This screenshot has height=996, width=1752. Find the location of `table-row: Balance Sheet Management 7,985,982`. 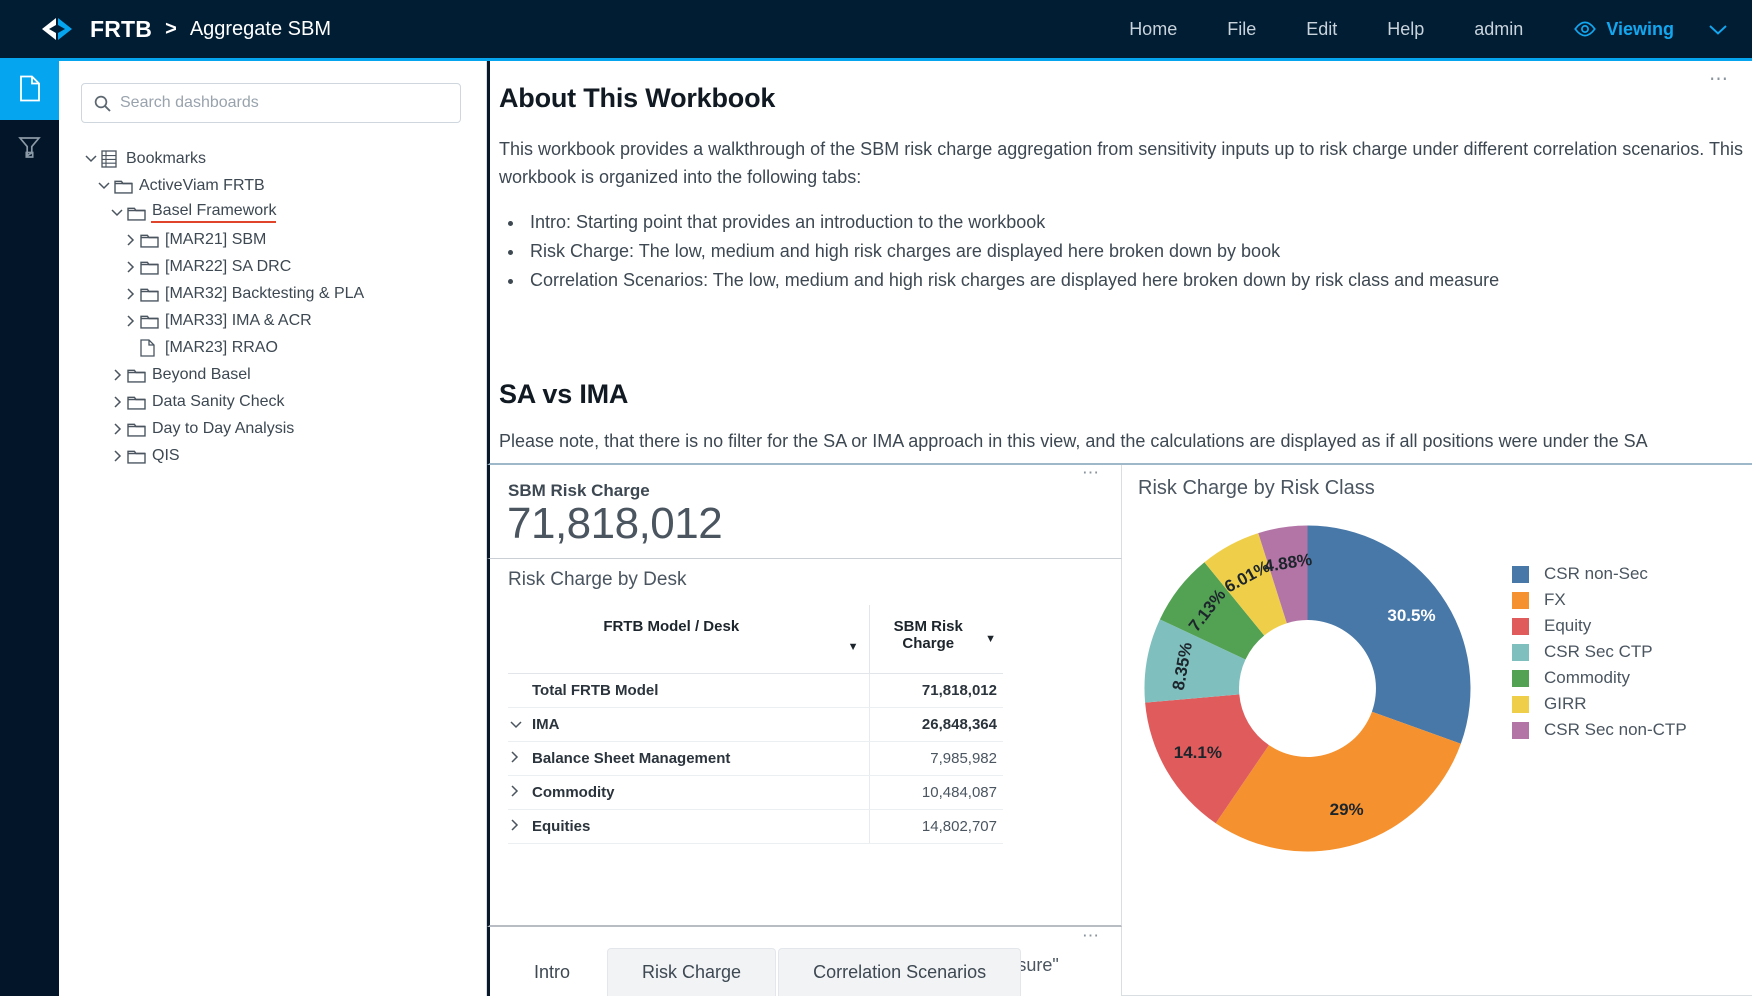

table-row: Balance Sheet Management 7,985,982 is located at coordinates (755, 758).